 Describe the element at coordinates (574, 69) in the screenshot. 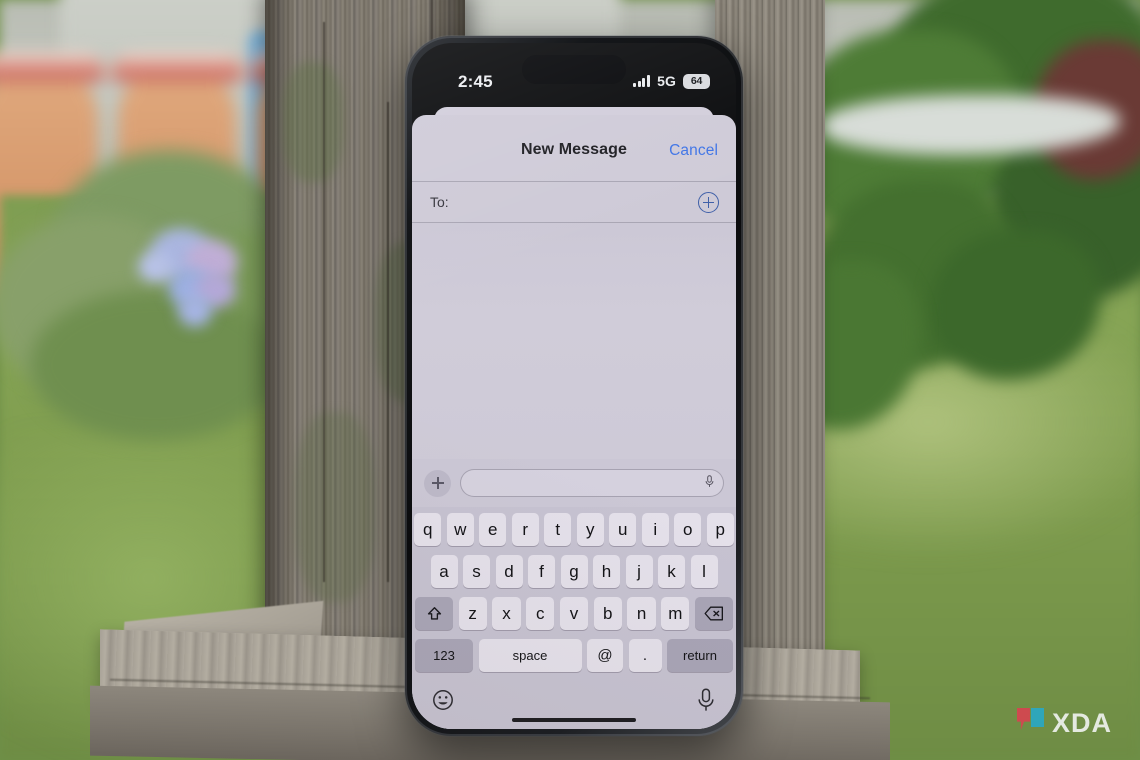

I see `dynamic-island` at that location.